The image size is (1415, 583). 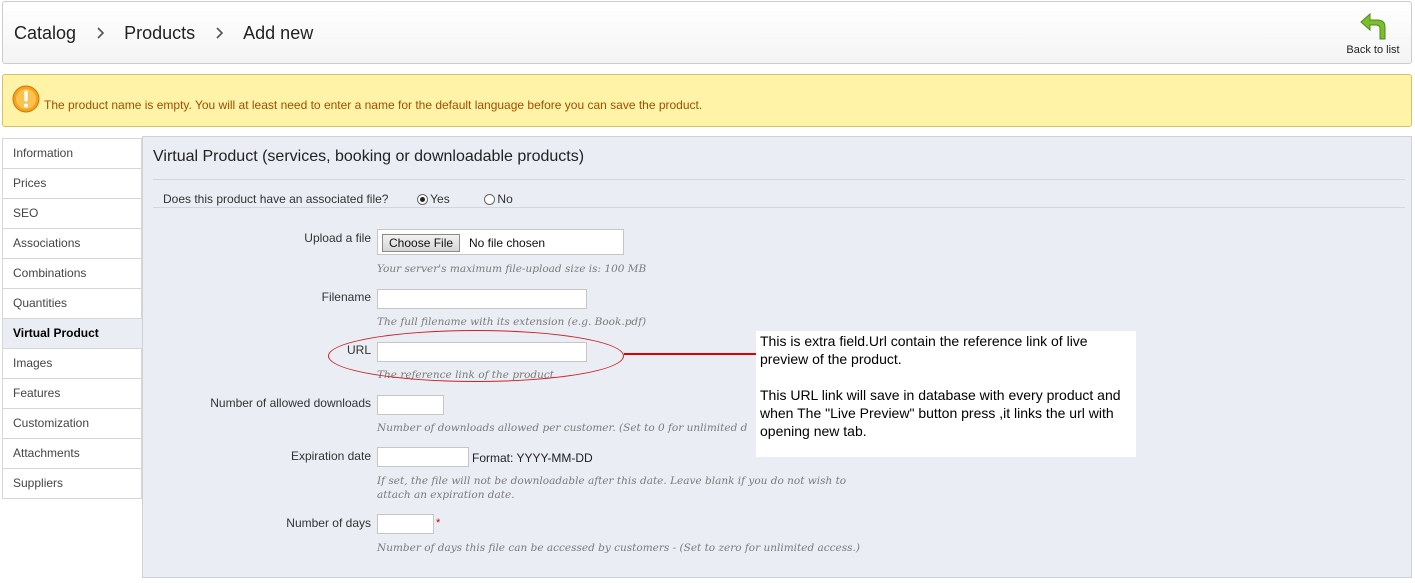 What do you see at coordinates (72, 214) in the screenshot?
I see `tab-seo: SEO` at bounding box center [72, 214].